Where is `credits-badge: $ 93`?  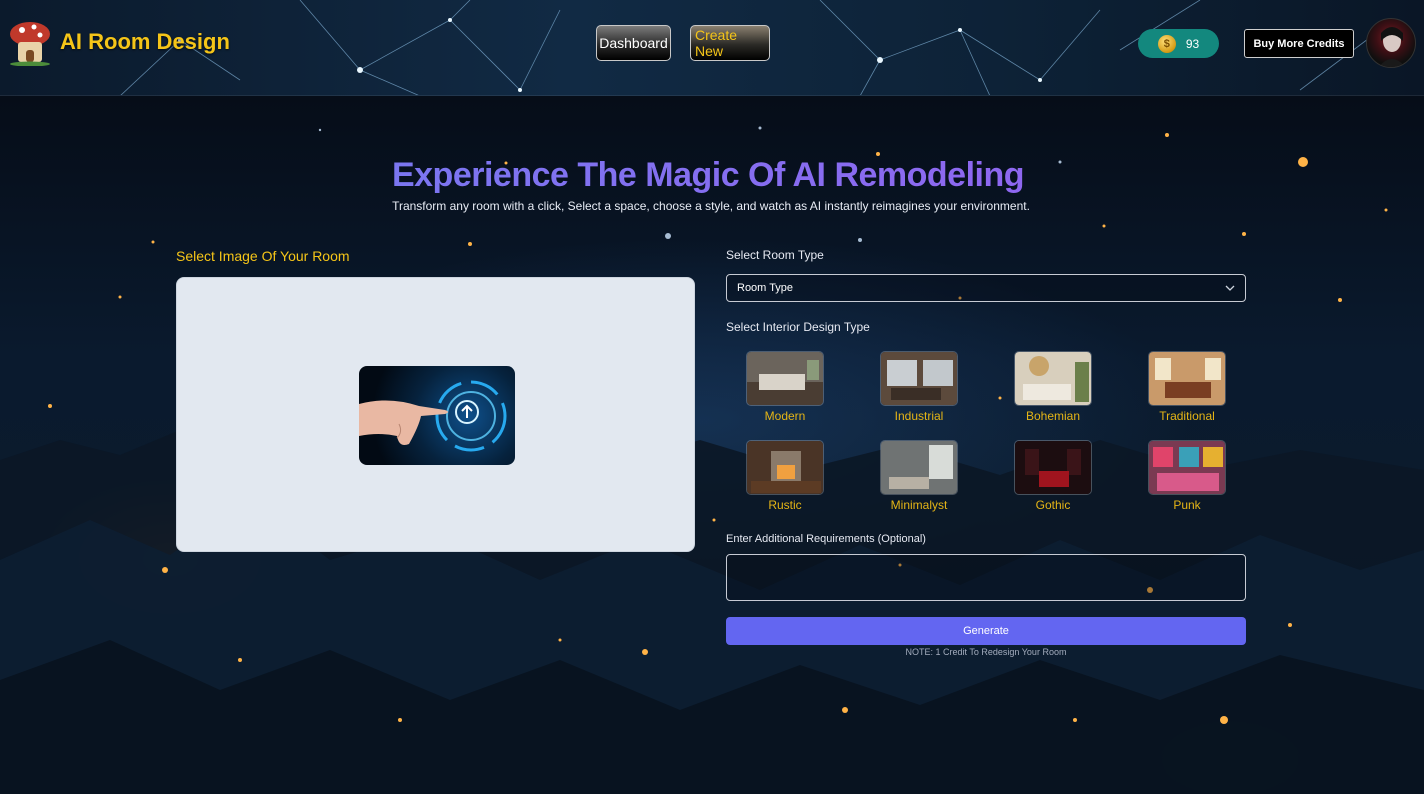 credits-badge: $ 93 is located at coordinates (1178, 43).